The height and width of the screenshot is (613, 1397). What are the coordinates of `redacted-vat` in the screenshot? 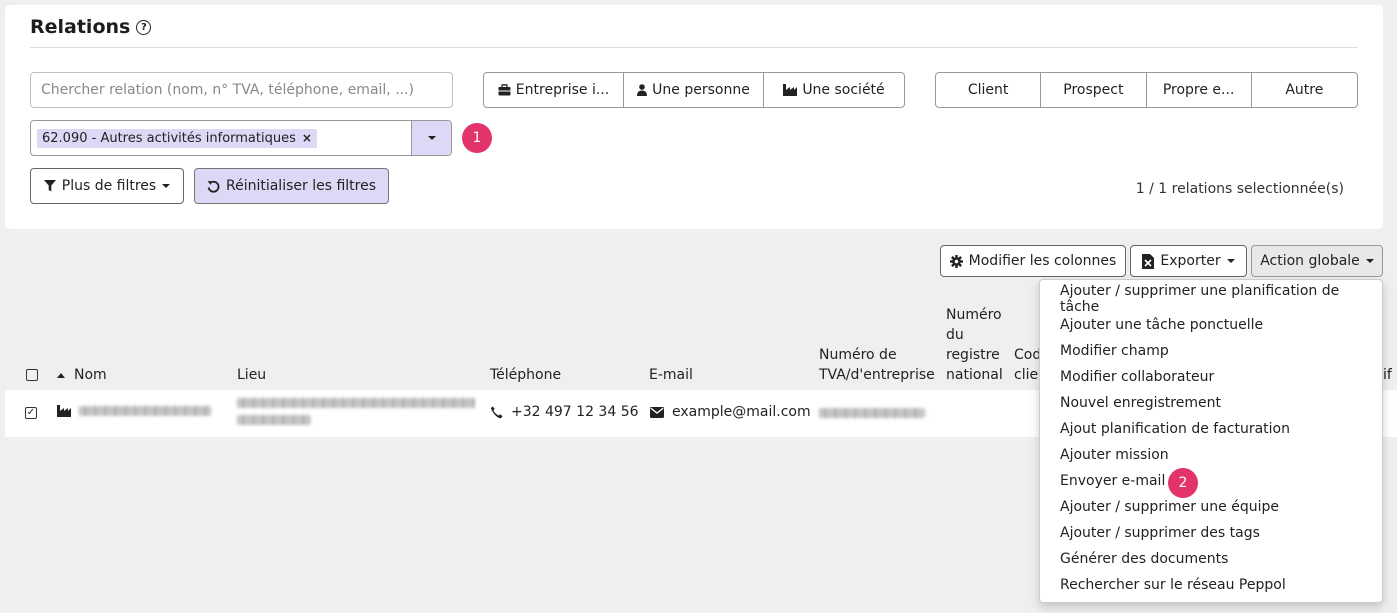 It's located at (872, 413).